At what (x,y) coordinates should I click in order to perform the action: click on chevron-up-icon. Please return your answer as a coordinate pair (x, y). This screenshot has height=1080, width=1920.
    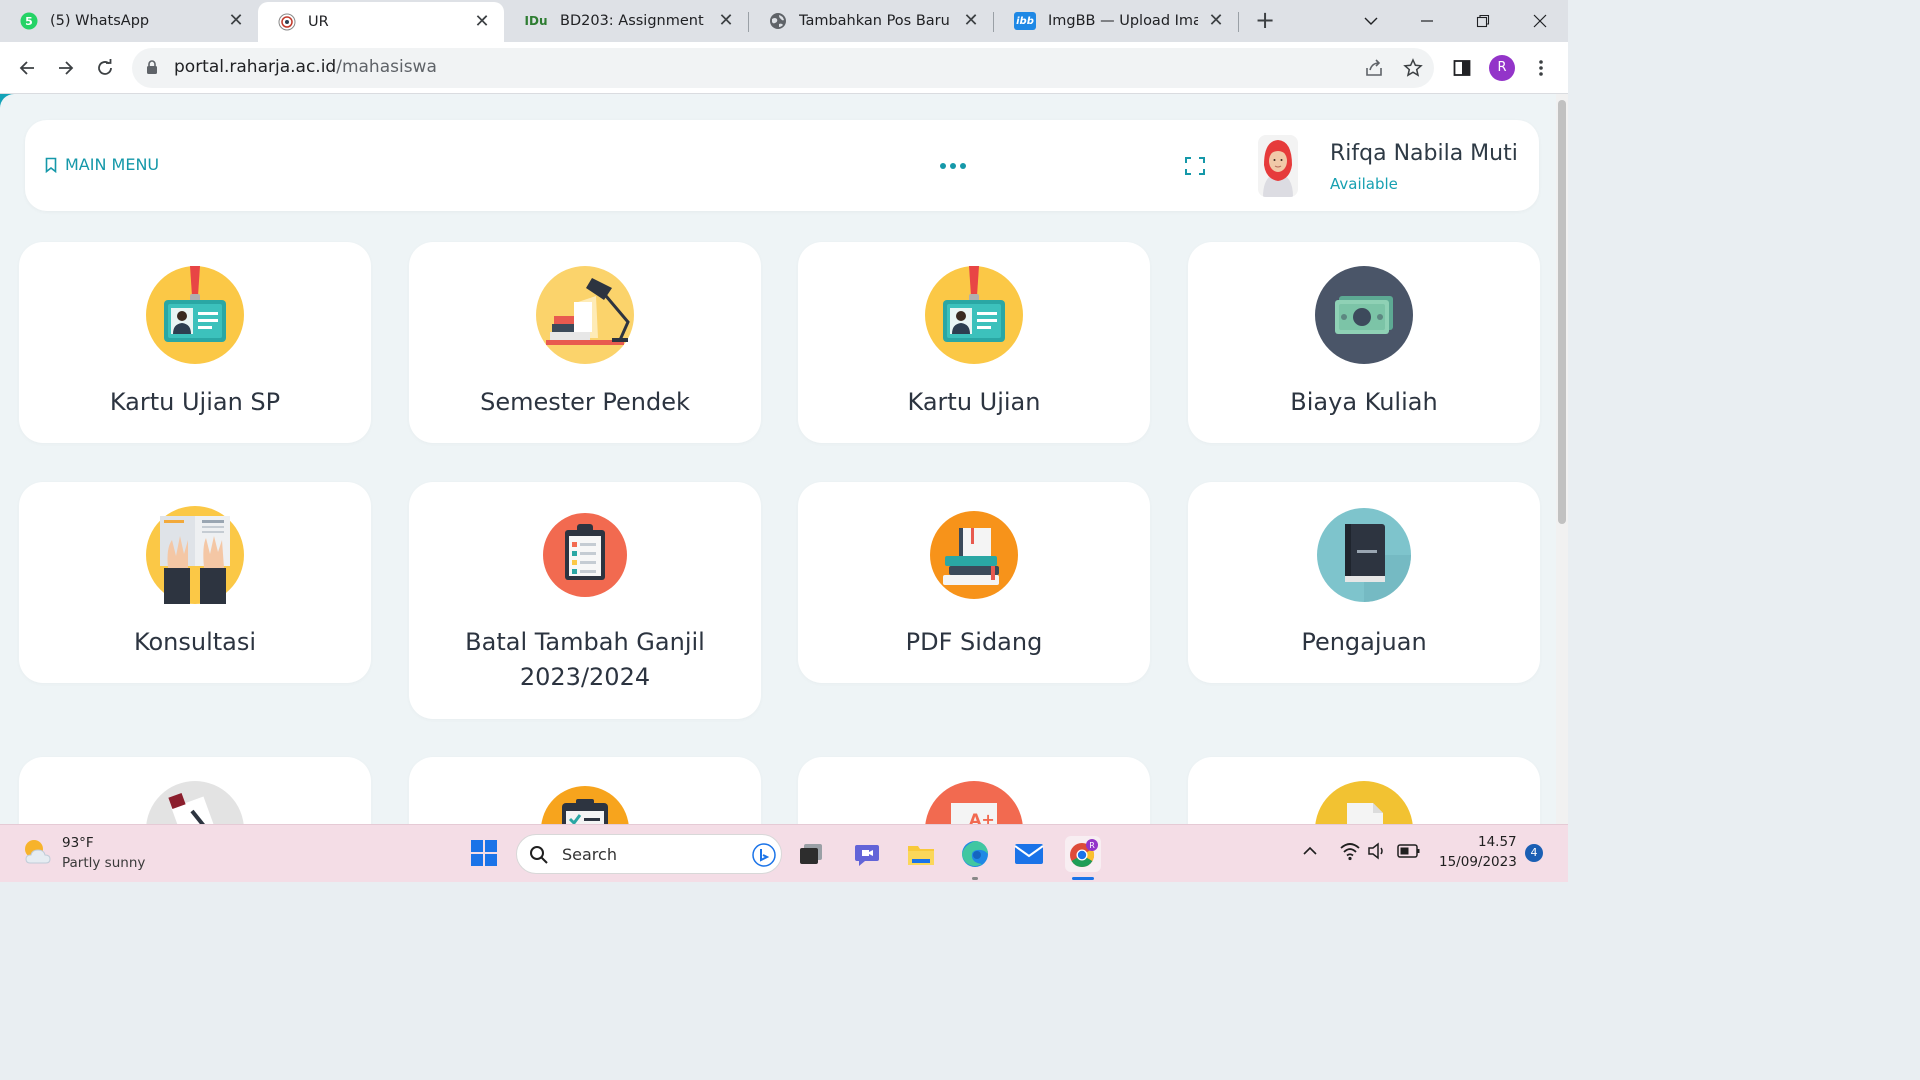
    Looking at the image, I should click on (1310, 852).